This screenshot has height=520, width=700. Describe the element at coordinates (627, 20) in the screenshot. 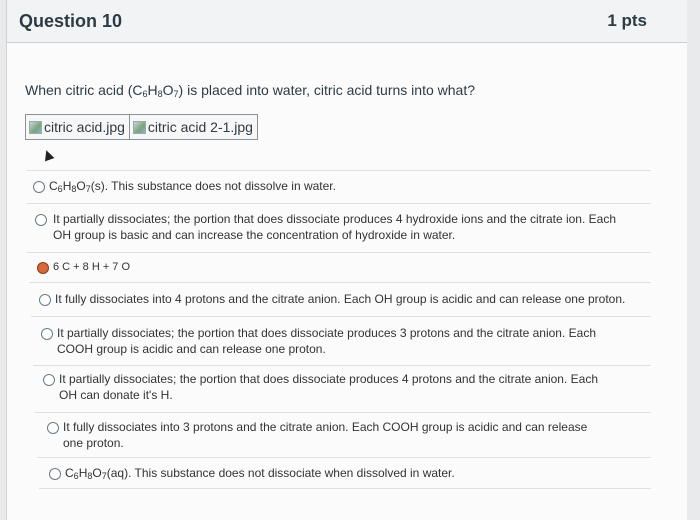

I see `question-points: 1 pts` at that location.